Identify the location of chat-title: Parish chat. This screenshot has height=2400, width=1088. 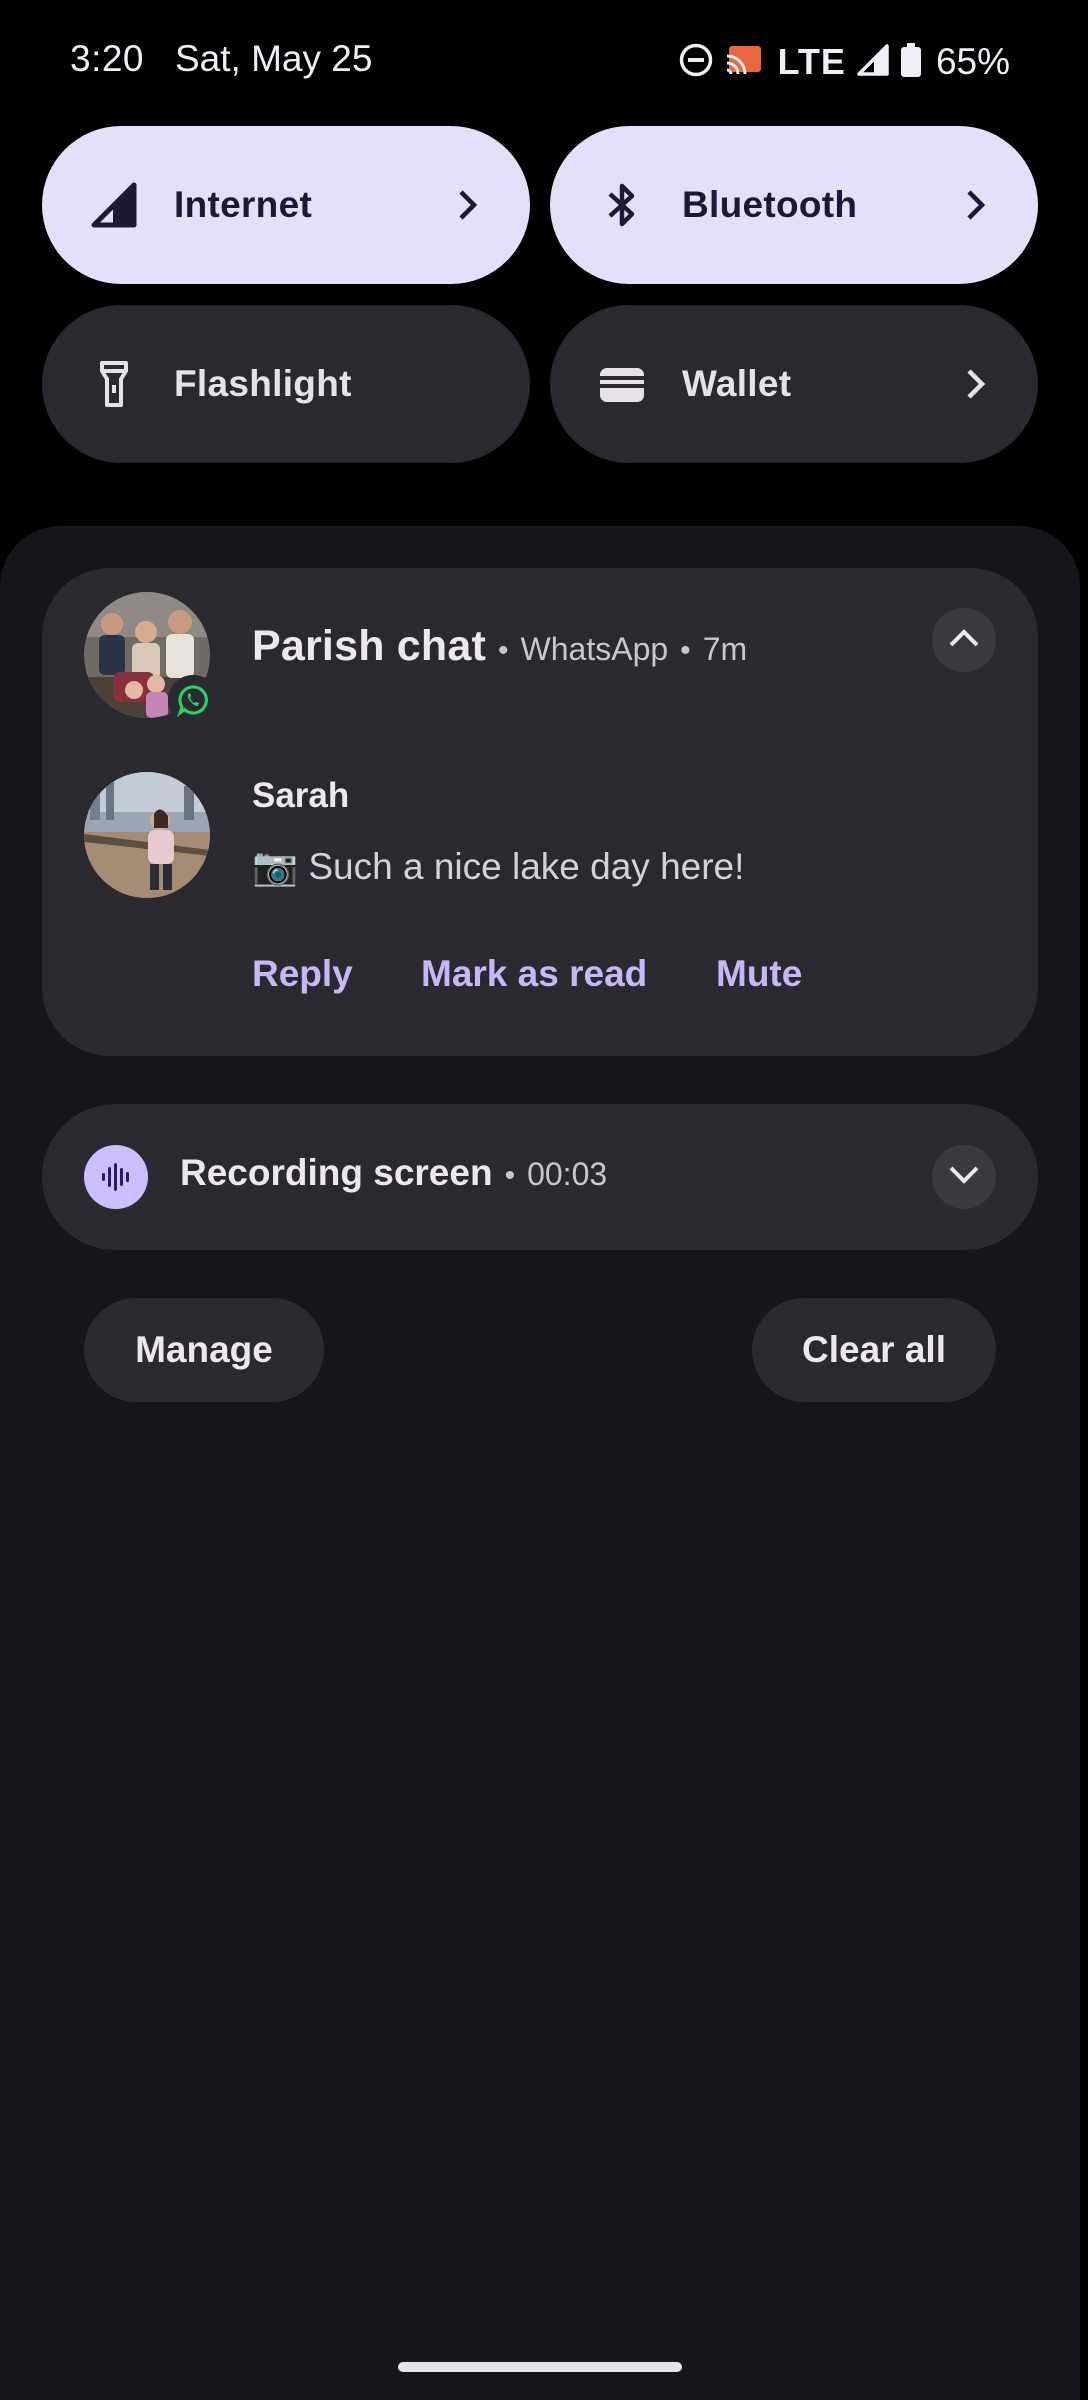
(369, 646).